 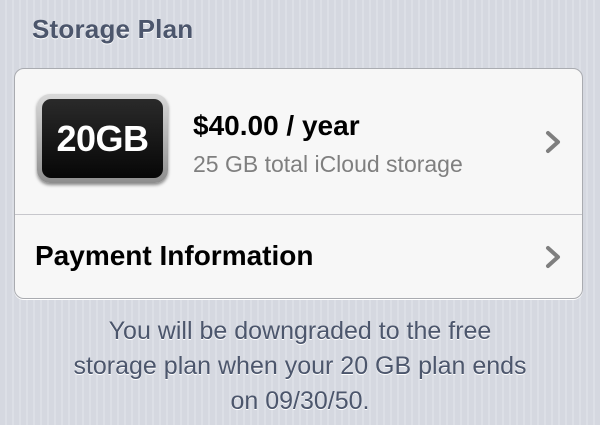 I want to click on downgrade-notice-line: storage plan when your 20 GB plan ends, so click(x=300, y=366).